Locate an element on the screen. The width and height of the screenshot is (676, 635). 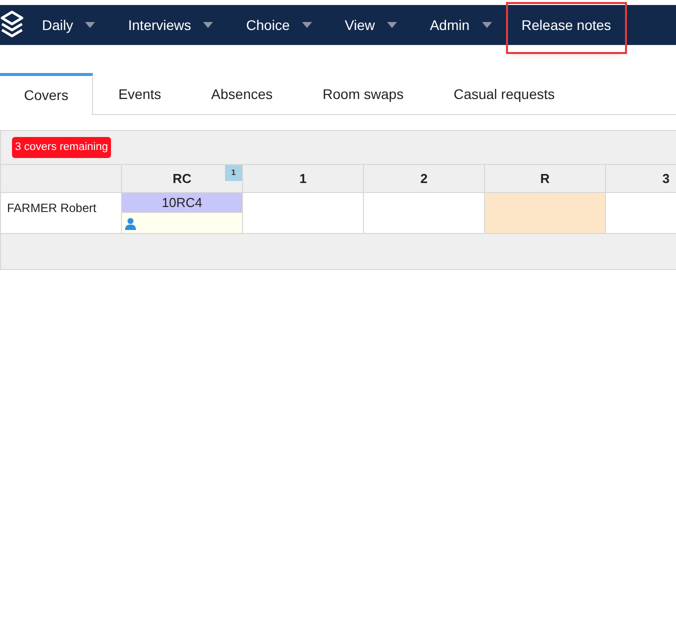
count-badge: 1 is located at coordinates (233, 173).